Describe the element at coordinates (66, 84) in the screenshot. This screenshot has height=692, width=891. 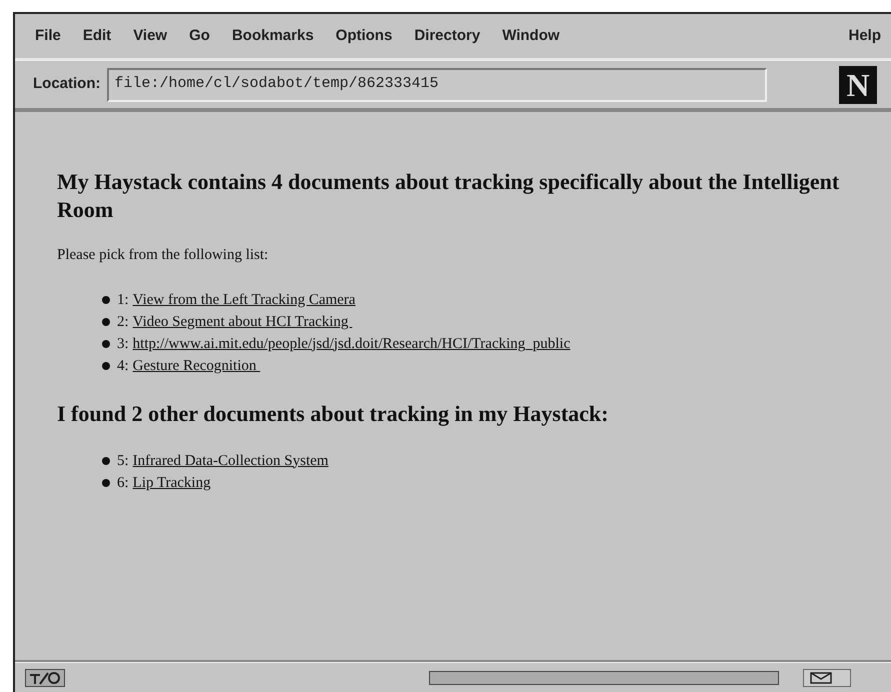
I see `location-label: Location:` at that location.